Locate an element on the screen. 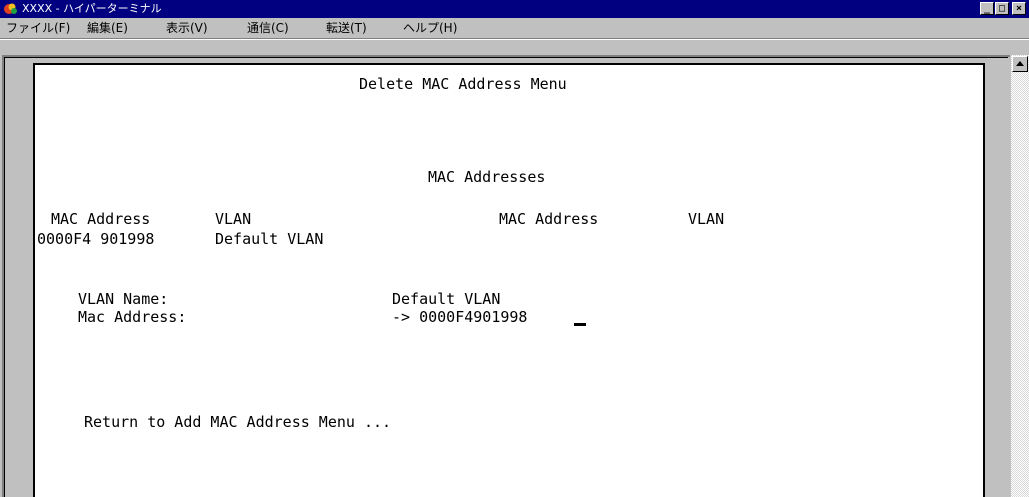 Image resolution: width=1029 pixels, height=497 pixels. arrow-up-icon is located at coordinates (1020, 63).